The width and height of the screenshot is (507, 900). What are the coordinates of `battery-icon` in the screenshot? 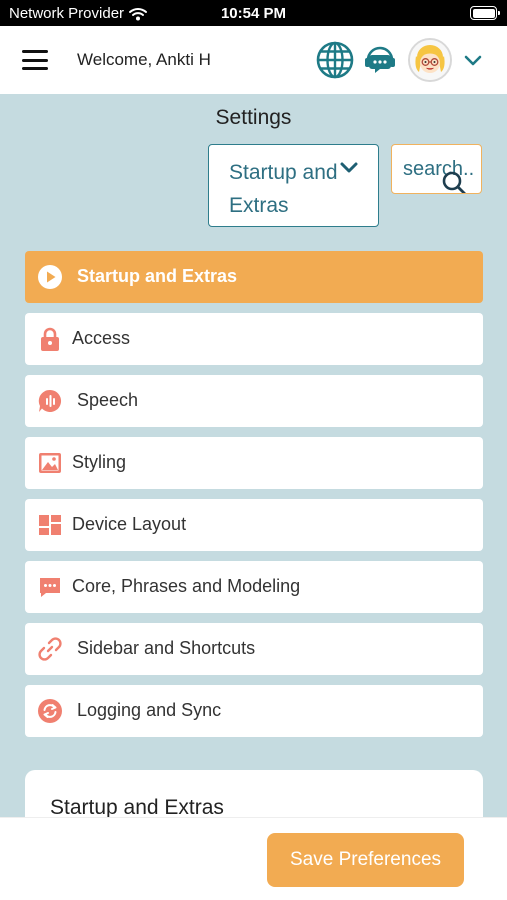 It's located at (485, 13).